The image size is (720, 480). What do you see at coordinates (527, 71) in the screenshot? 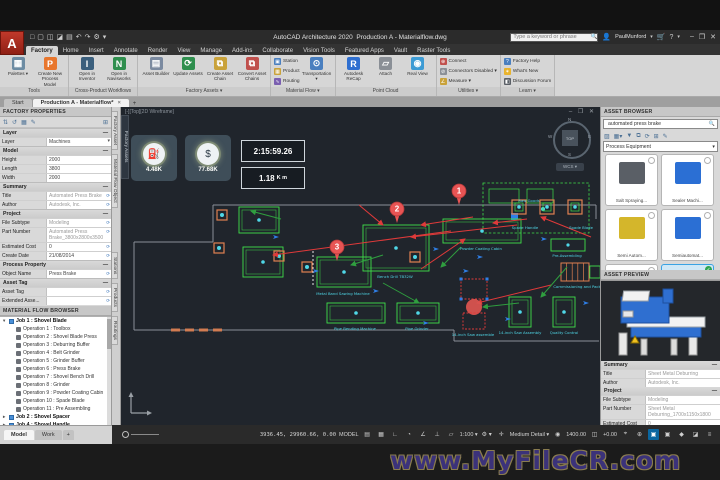
I see `whats-new-button: ✶ What's New` at bounding box center [527, 71].